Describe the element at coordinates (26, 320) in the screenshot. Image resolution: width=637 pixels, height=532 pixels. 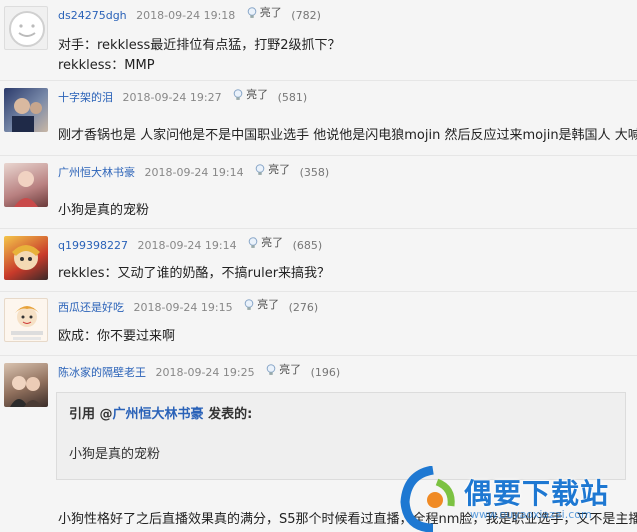
I see `avatar-cartoon` at that location.